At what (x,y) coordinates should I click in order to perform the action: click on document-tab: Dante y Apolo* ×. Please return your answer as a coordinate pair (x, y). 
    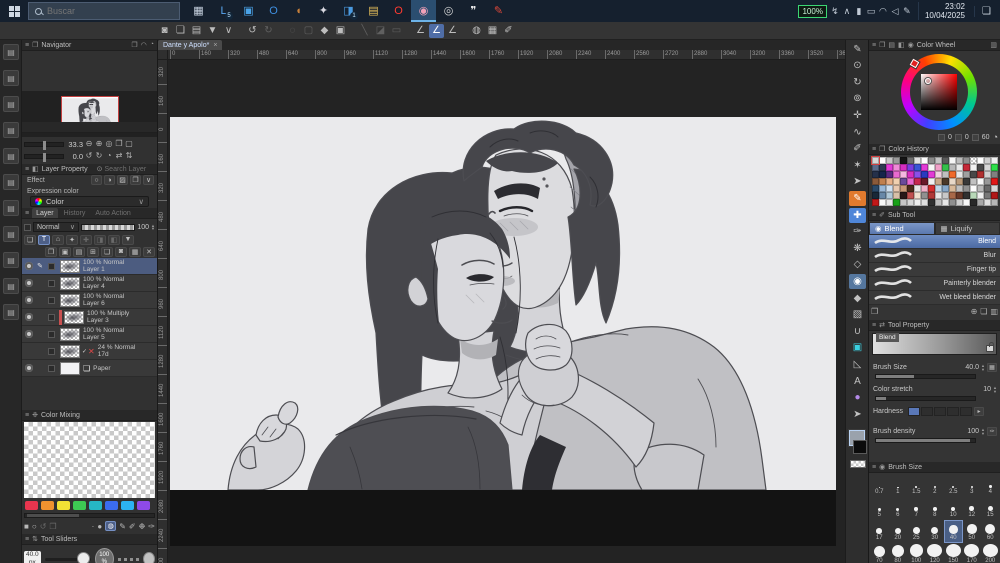
    Looking at the image, I should click on (190, 45).